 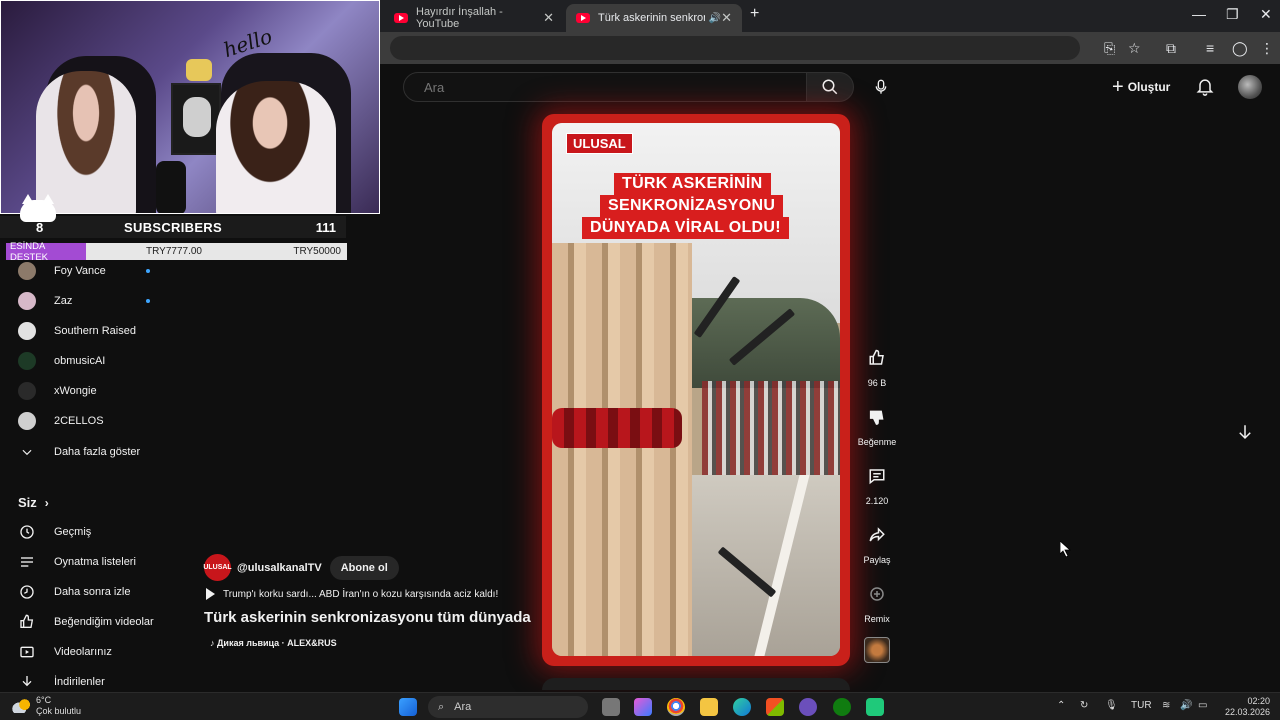 What do you see at coordinates (842, 707) in the screenshot?
I see `xbox-icon` at bounding box center [842, 707].